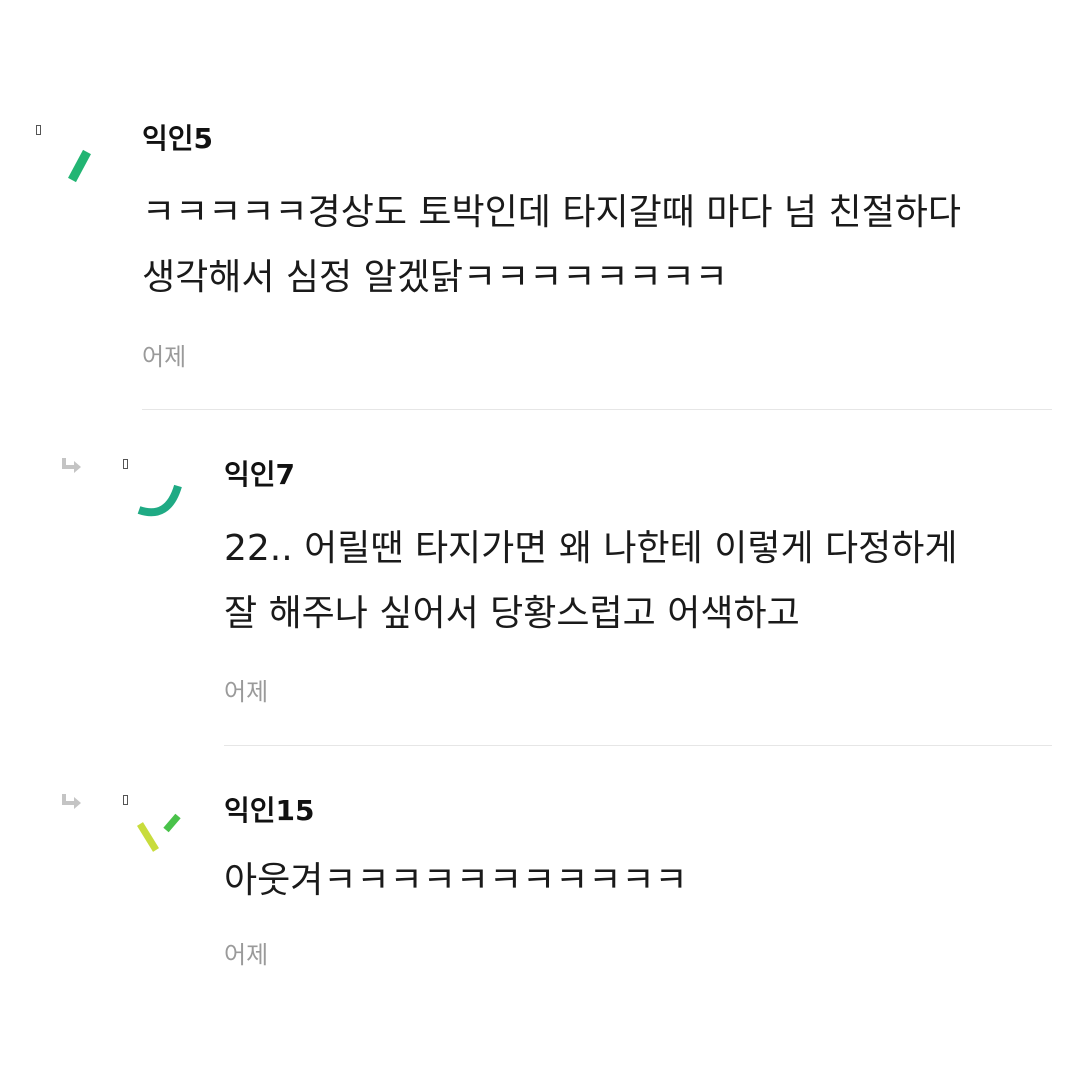 This screenshot has height=1080, width=1080. I want to click on comment-author: 익인5, so click(177, 139).